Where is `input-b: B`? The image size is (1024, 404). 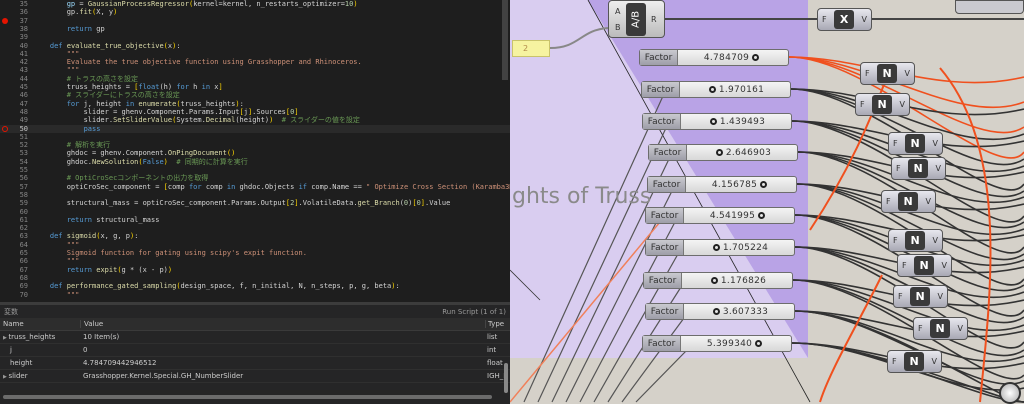
input-b: B is located at coordinates (618, 27).